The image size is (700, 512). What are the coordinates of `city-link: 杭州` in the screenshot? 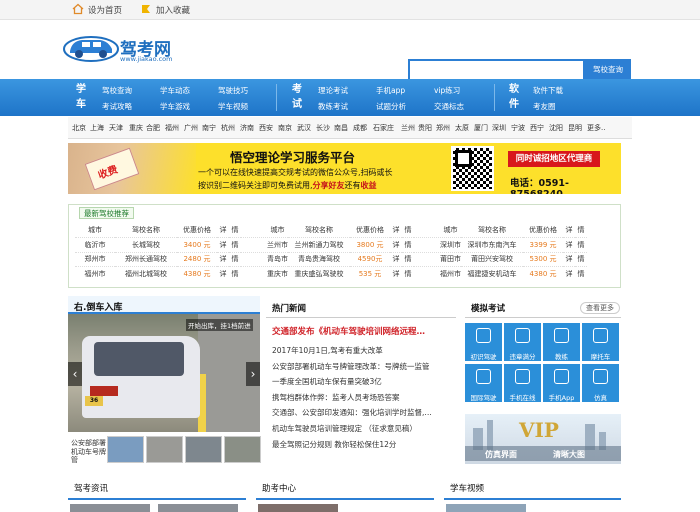 It's located at (228, 128).